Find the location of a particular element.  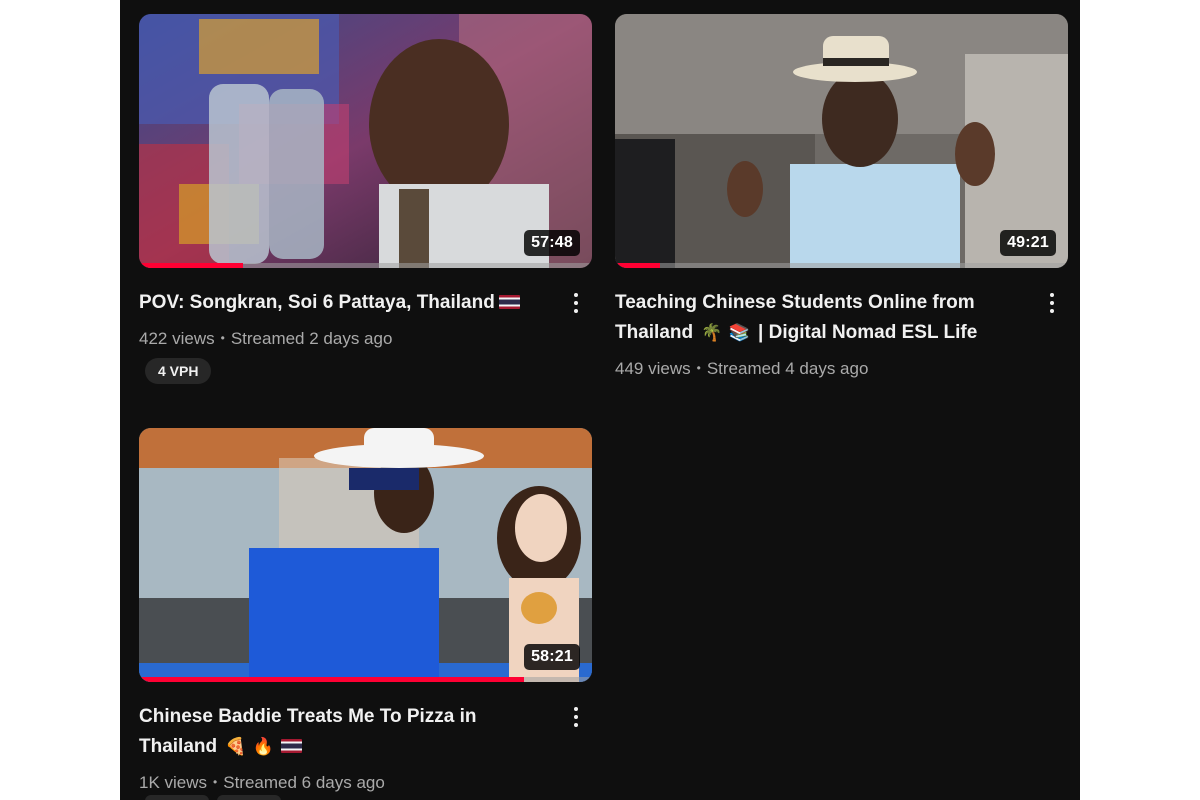

video-duration: 58:21 is located at coordinates (552, 657).